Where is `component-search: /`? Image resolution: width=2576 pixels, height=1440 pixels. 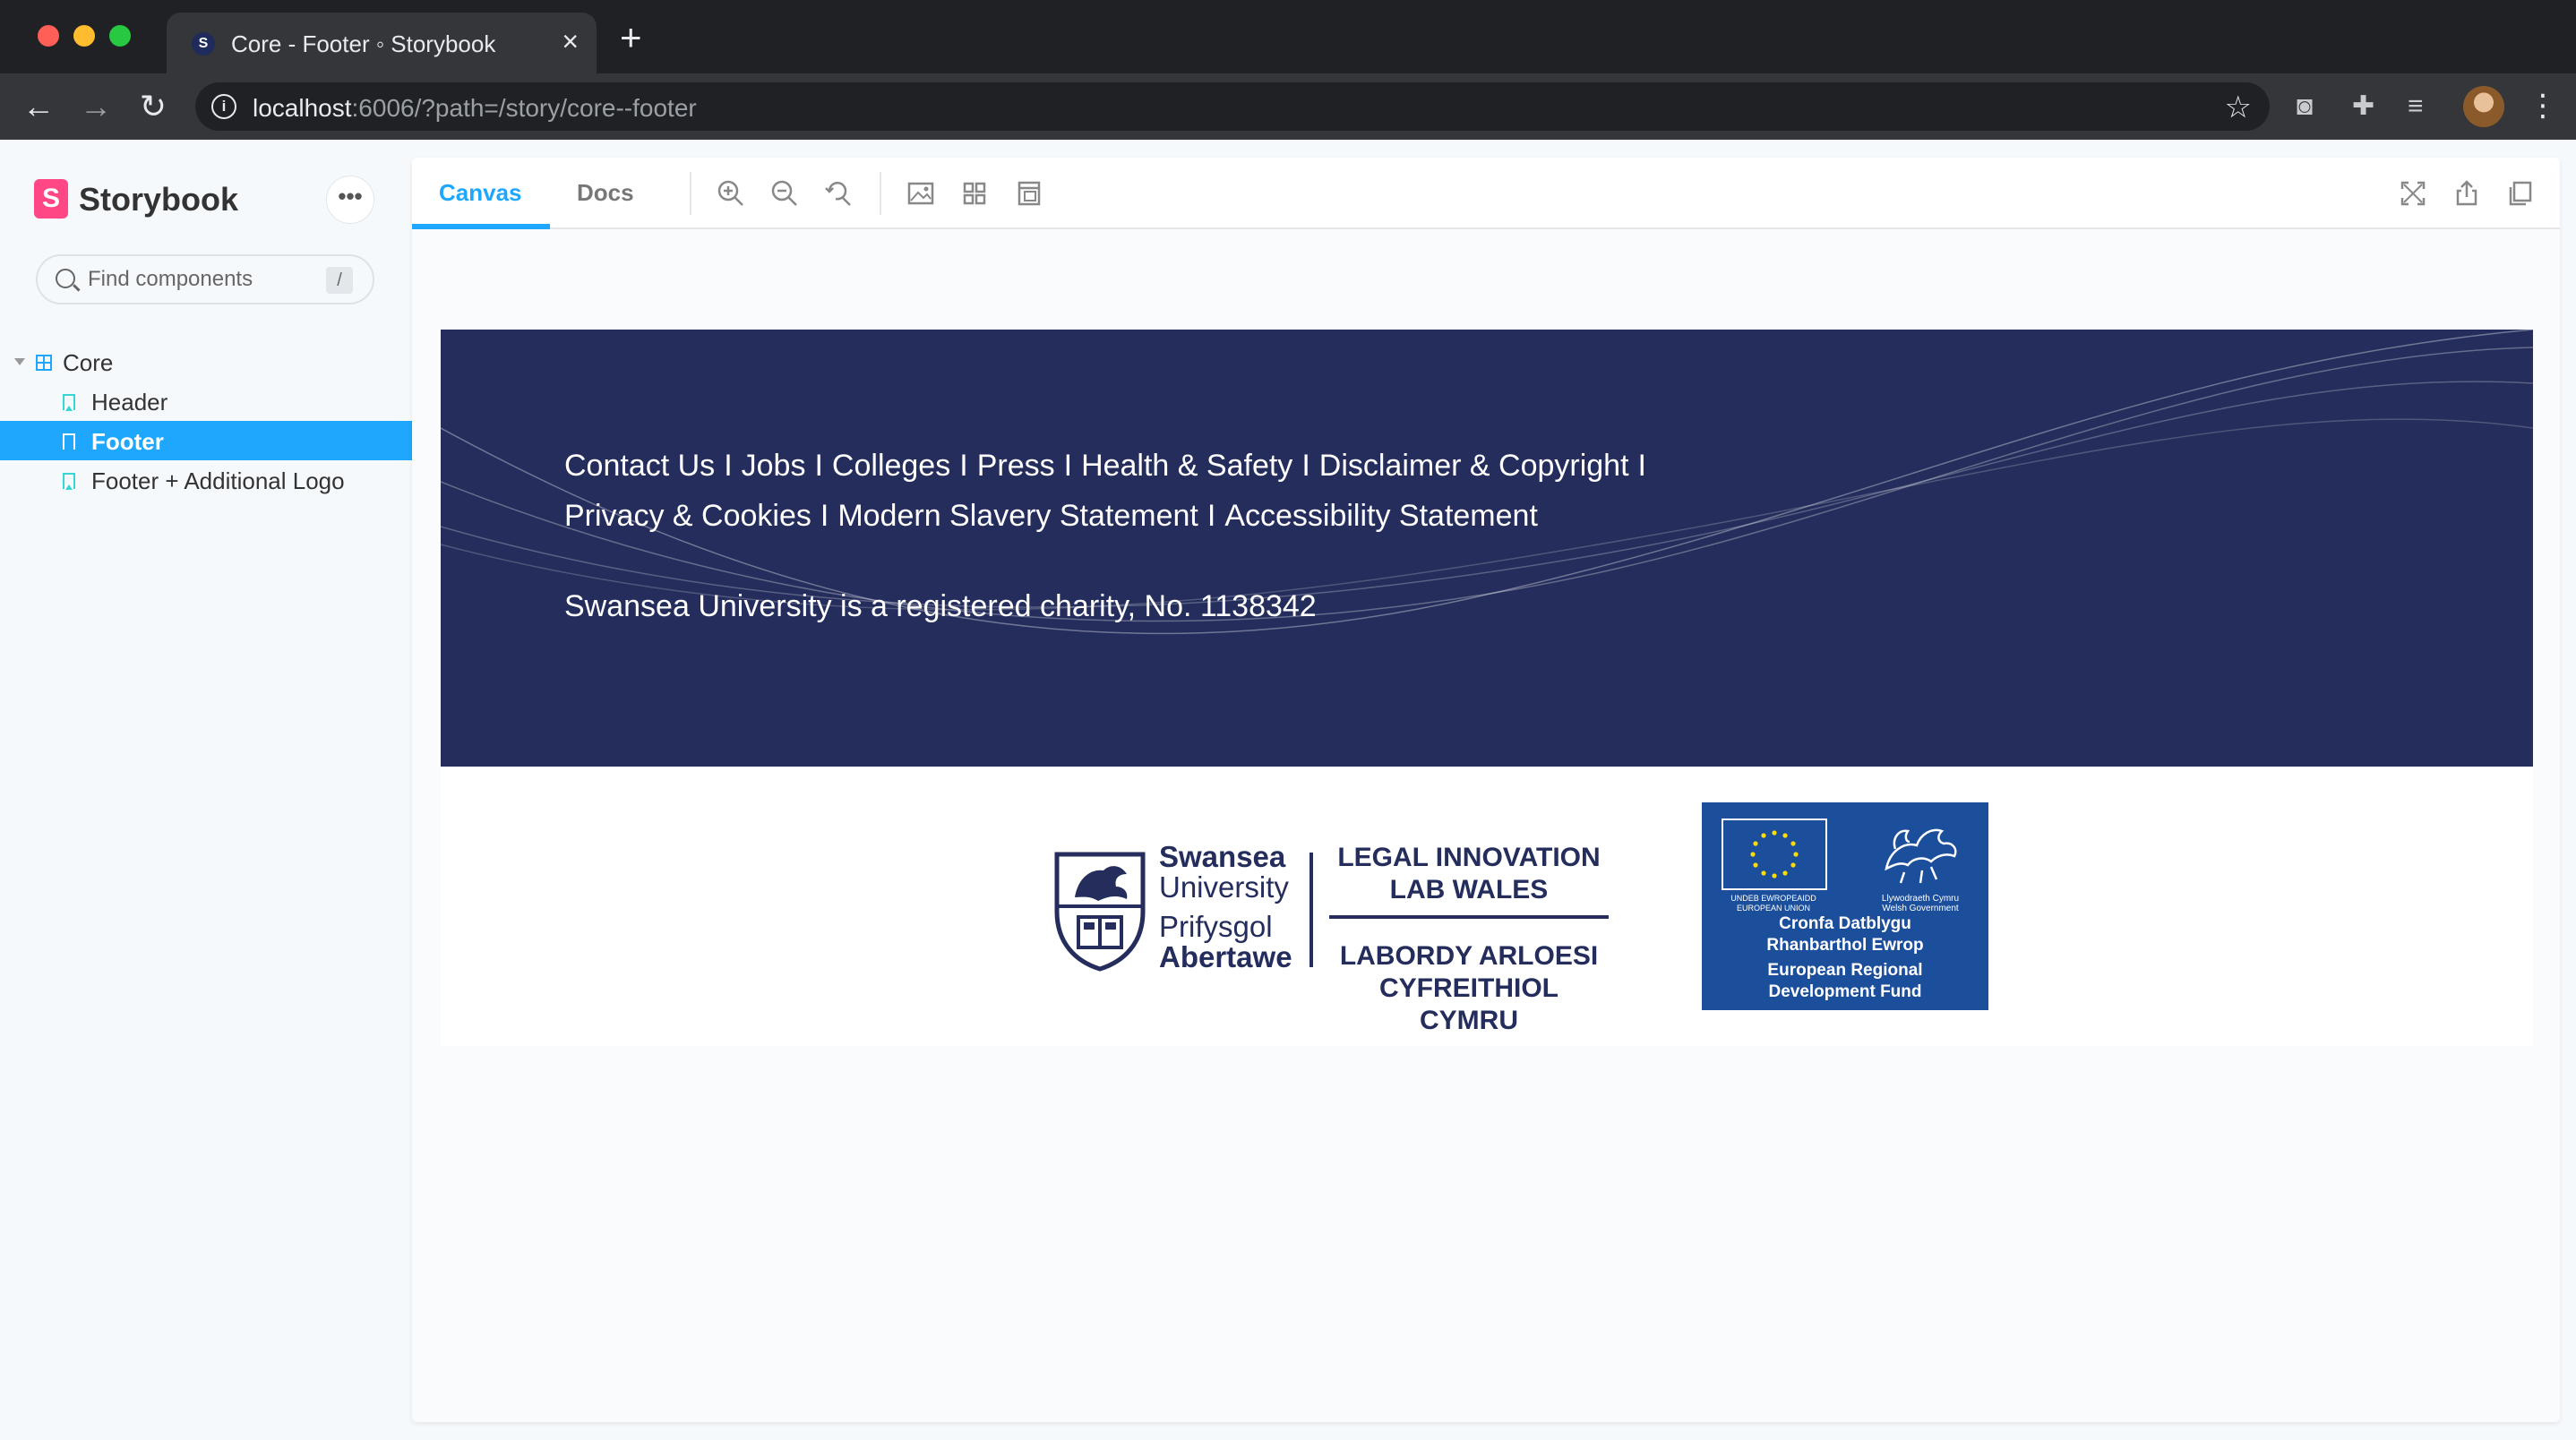 component-search: / is located at coordinates (205, 279).